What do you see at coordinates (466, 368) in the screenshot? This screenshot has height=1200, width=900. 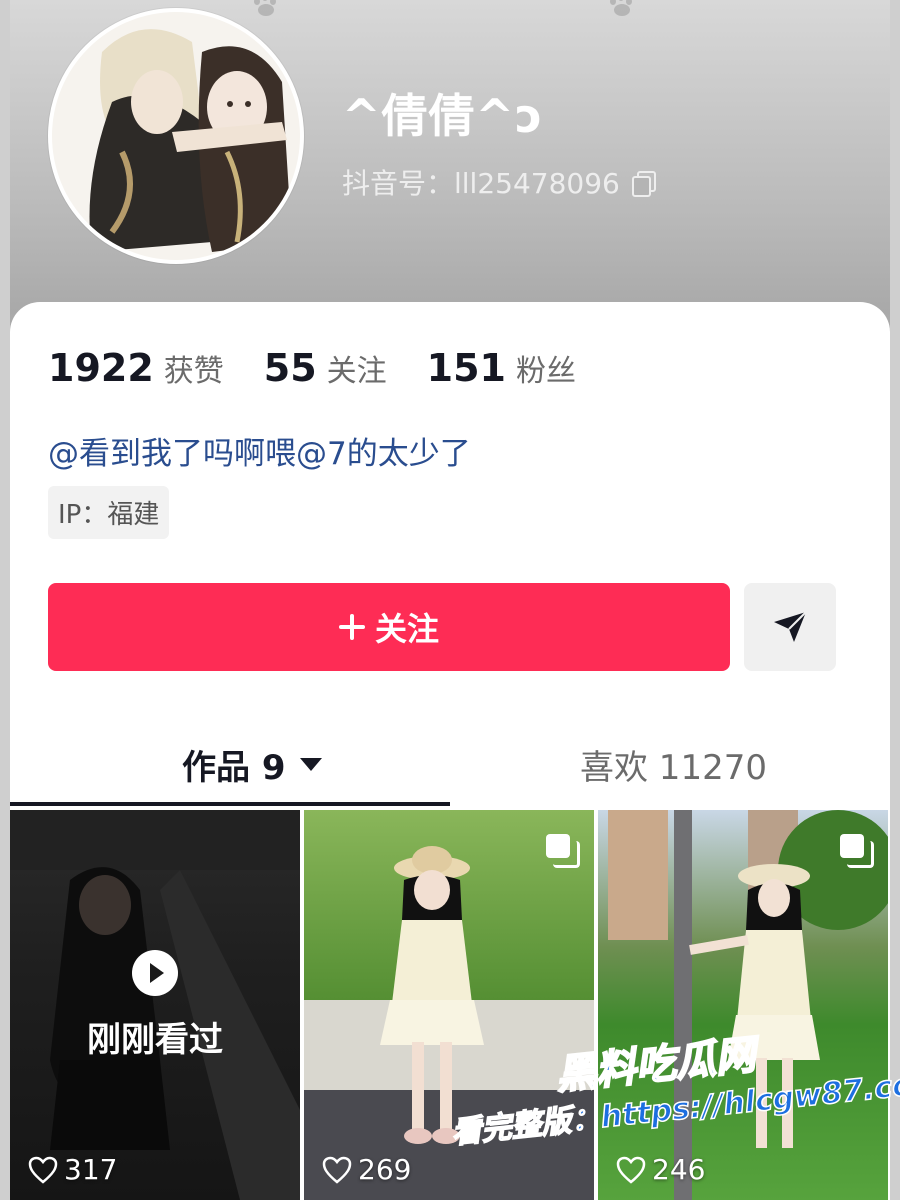 I see `followers-count: 151` at bounding box center [466, 368].